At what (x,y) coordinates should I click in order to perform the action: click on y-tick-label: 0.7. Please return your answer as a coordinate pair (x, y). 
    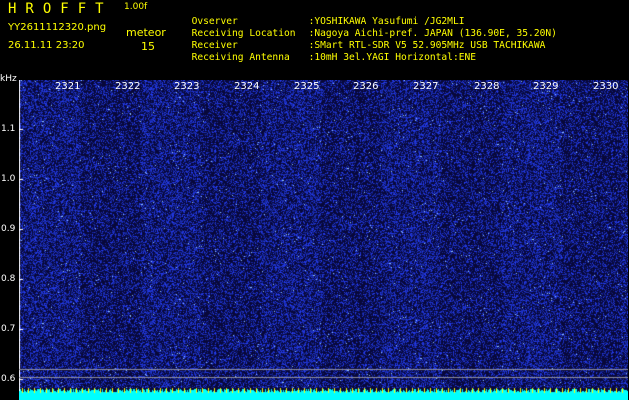
    Looking at the image, I should click on (8, 329).